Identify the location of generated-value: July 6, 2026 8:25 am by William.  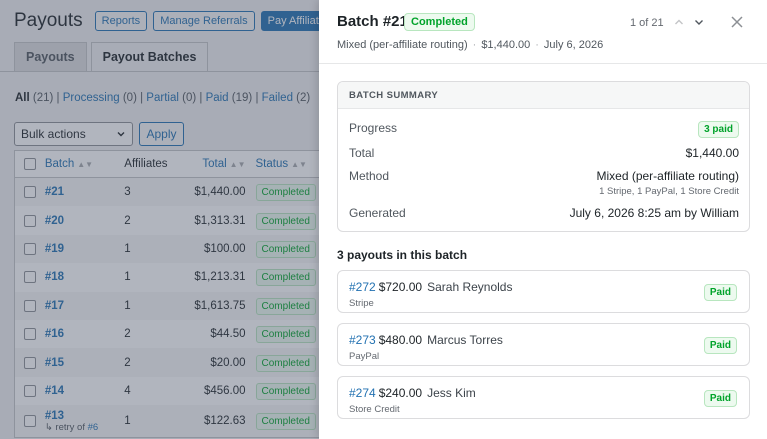
(654, 213).